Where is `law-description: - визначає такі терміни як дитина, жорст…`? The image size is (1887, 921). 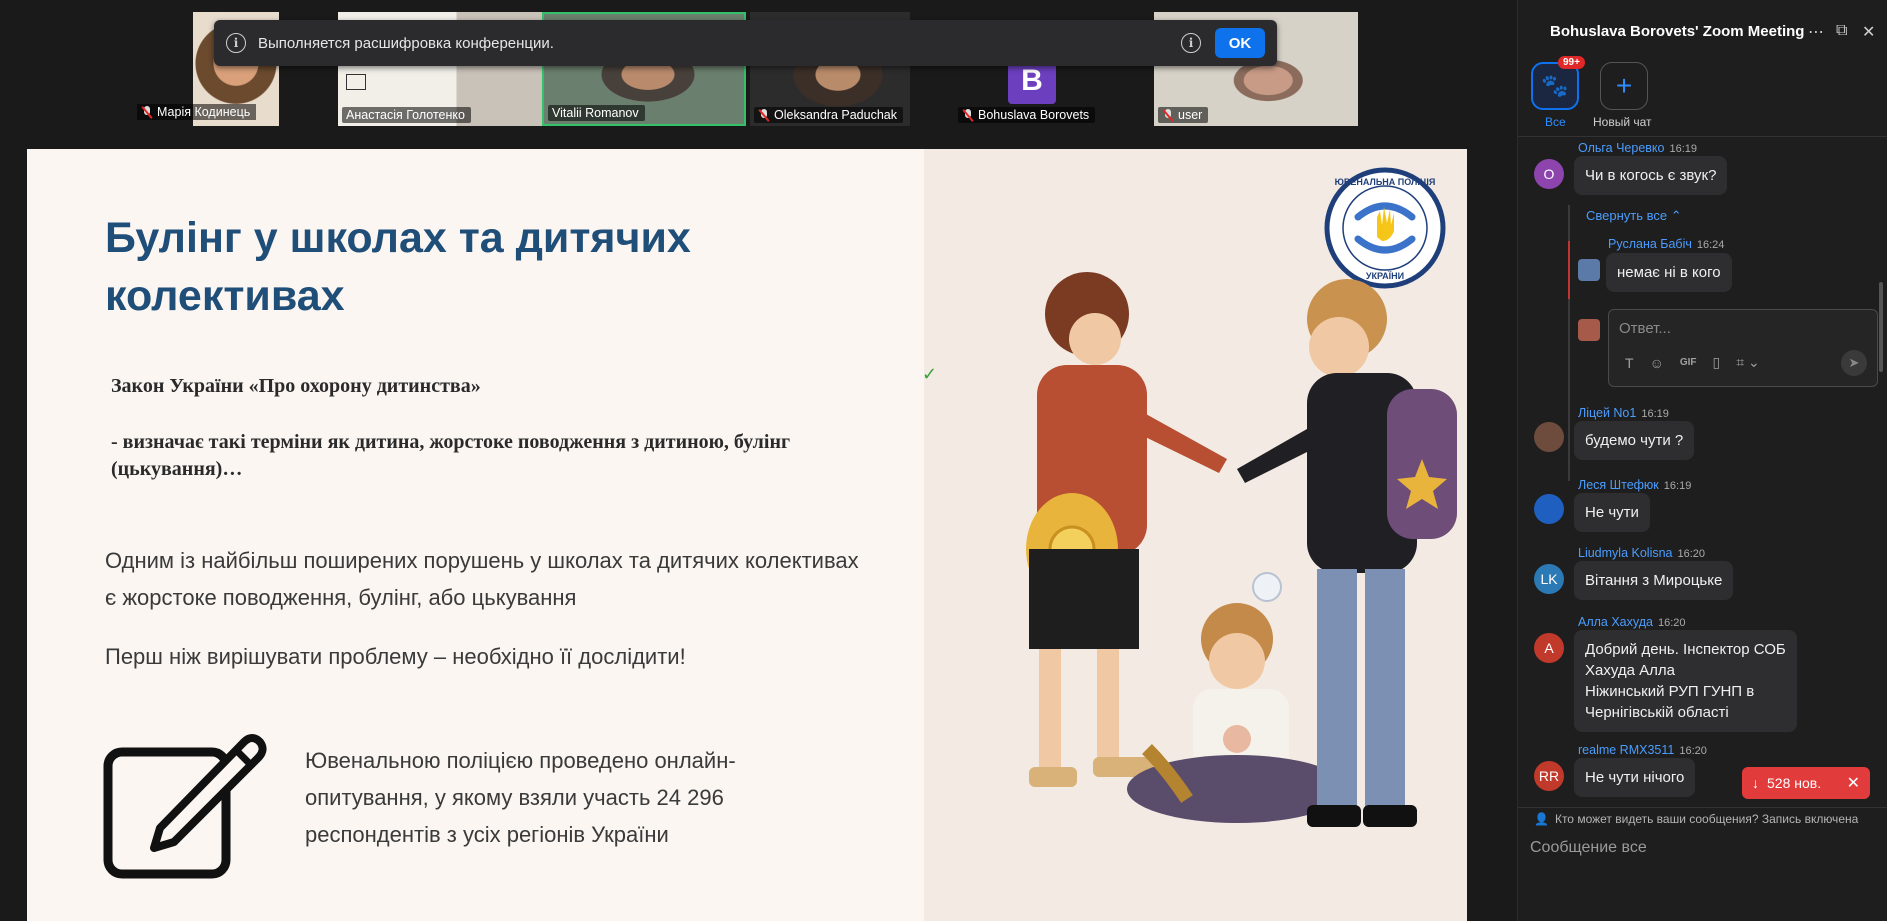
law-description: - визначає такі терміни як дитина, жорст… is located at coordinates (451, 455).